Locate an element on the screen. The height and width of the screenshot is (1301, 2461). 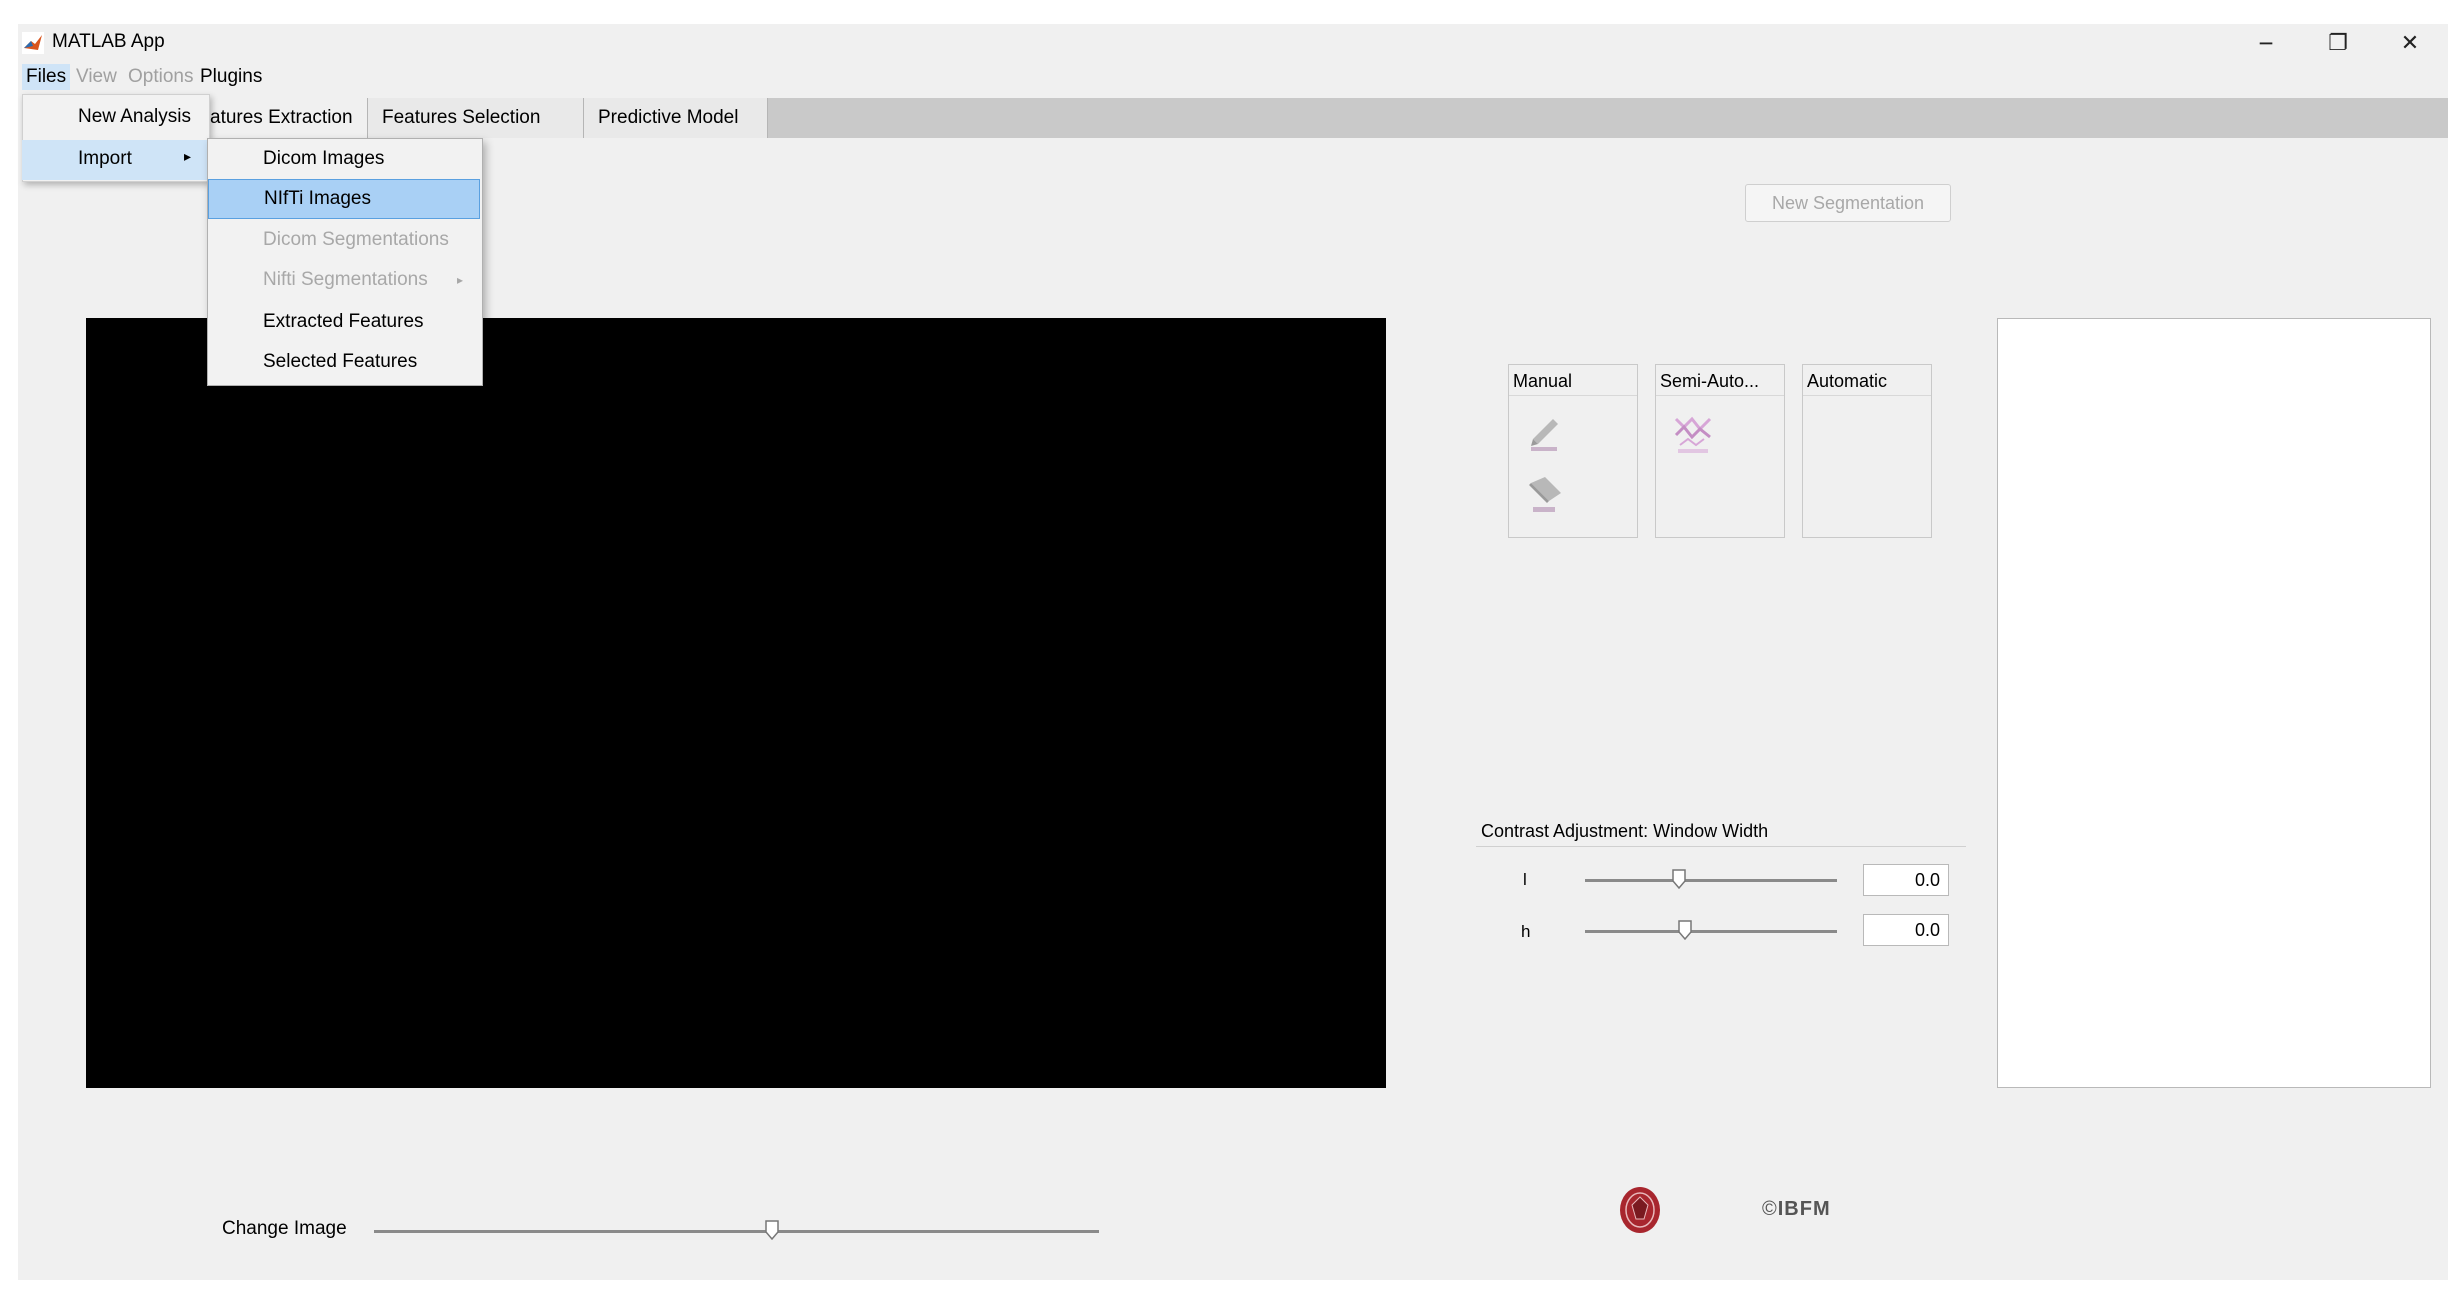
menu-item-import-label: Import is located at coordinates (105, 158).